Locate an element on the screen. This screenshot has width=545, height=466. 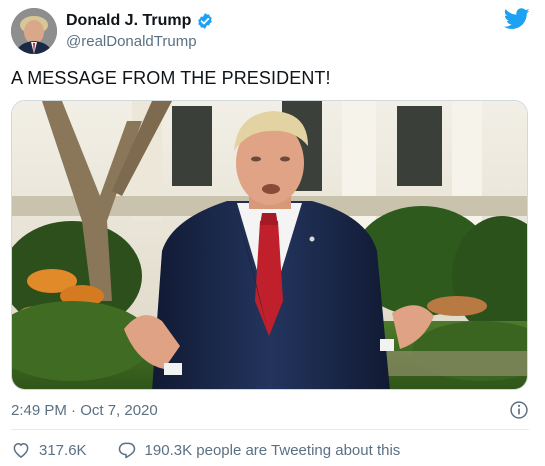
tweet-timestamp: 2:49 PM · Oct 7, 2020 is located at coordinates (84, 410).